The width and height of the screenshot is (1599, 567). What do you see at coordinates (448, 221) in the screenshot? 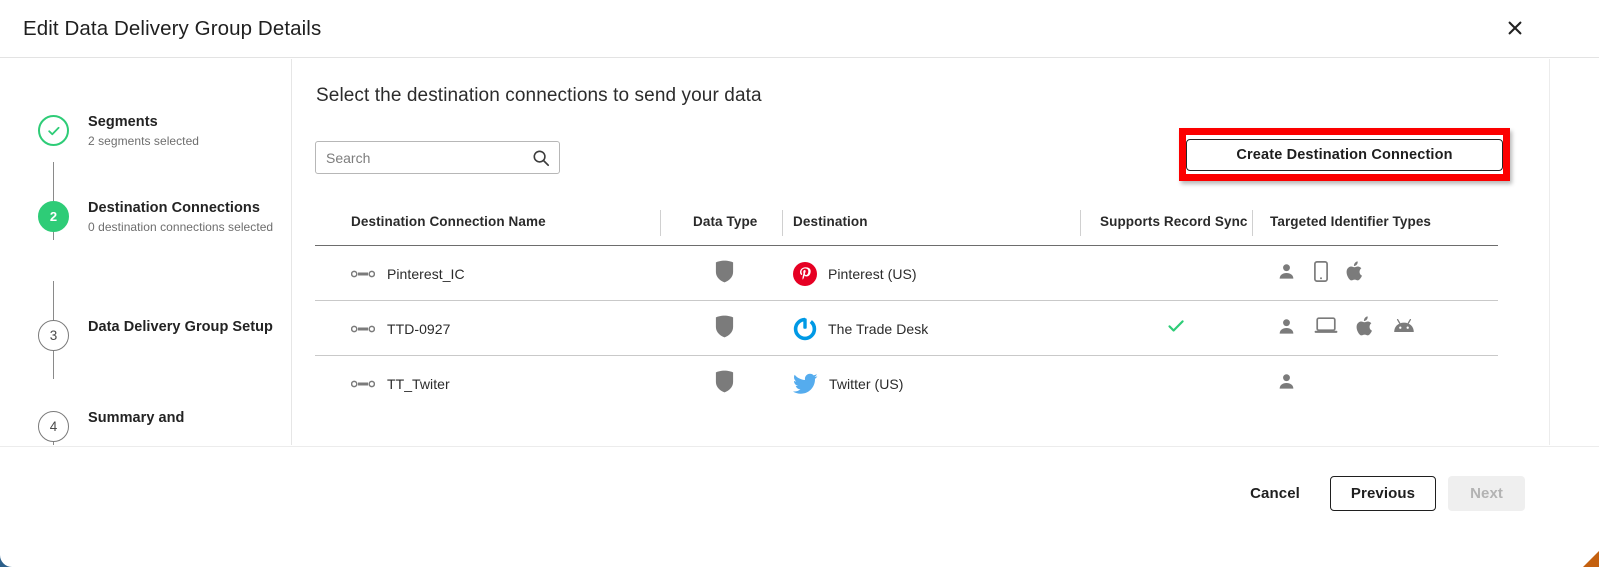
I see `column-header-connection-name: Destination Connection Name` at bounding box center [448, 221].